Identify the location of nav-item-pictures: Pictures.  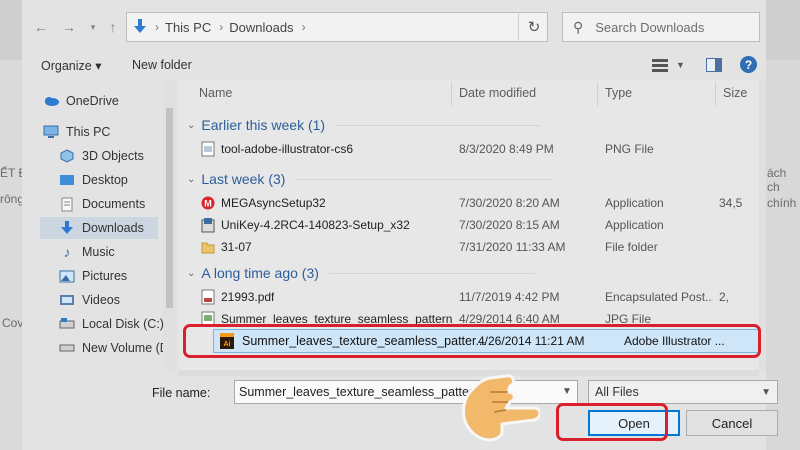
(92, 276).